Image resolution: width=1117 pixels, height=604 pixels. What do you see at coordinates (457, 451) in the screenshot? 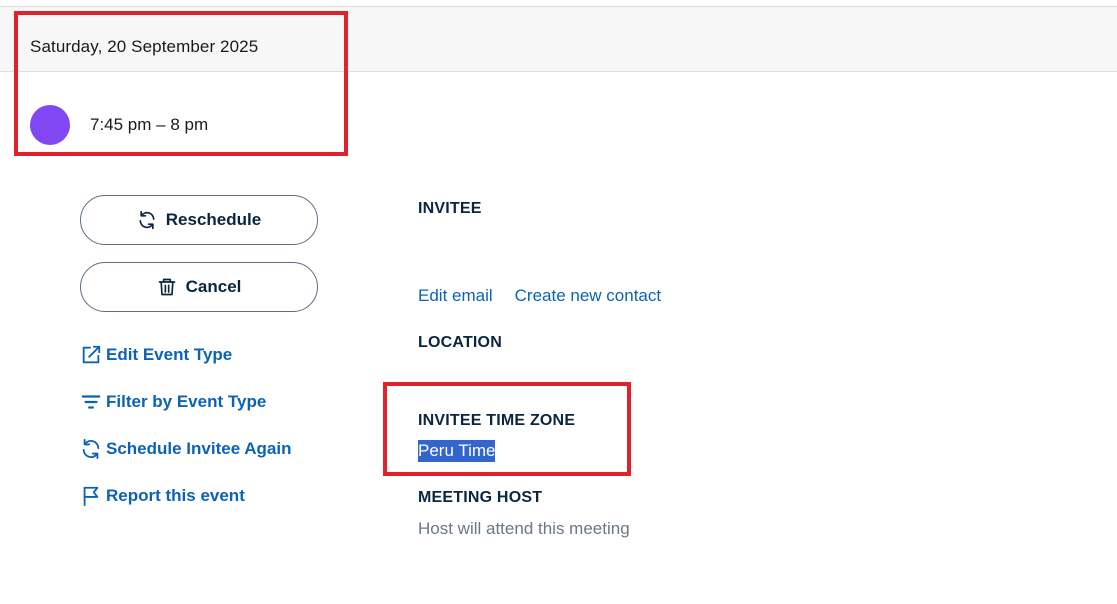
I see `invitee-timezone-value: Peru Time` at bounding box center [457, 451].